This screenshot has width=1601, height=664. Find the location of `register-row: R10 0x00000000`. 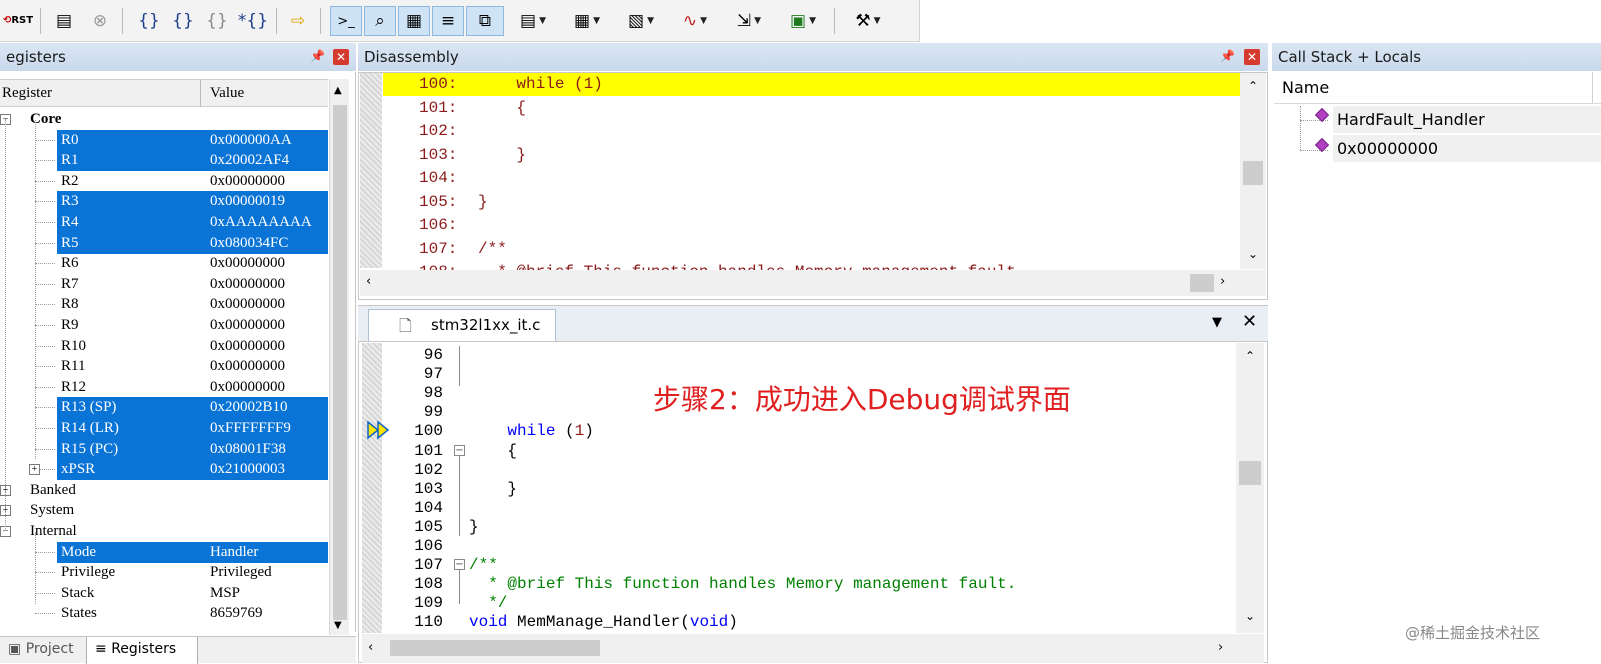

register-row: R10 0x00000000 is located at coordinates (165, 346).